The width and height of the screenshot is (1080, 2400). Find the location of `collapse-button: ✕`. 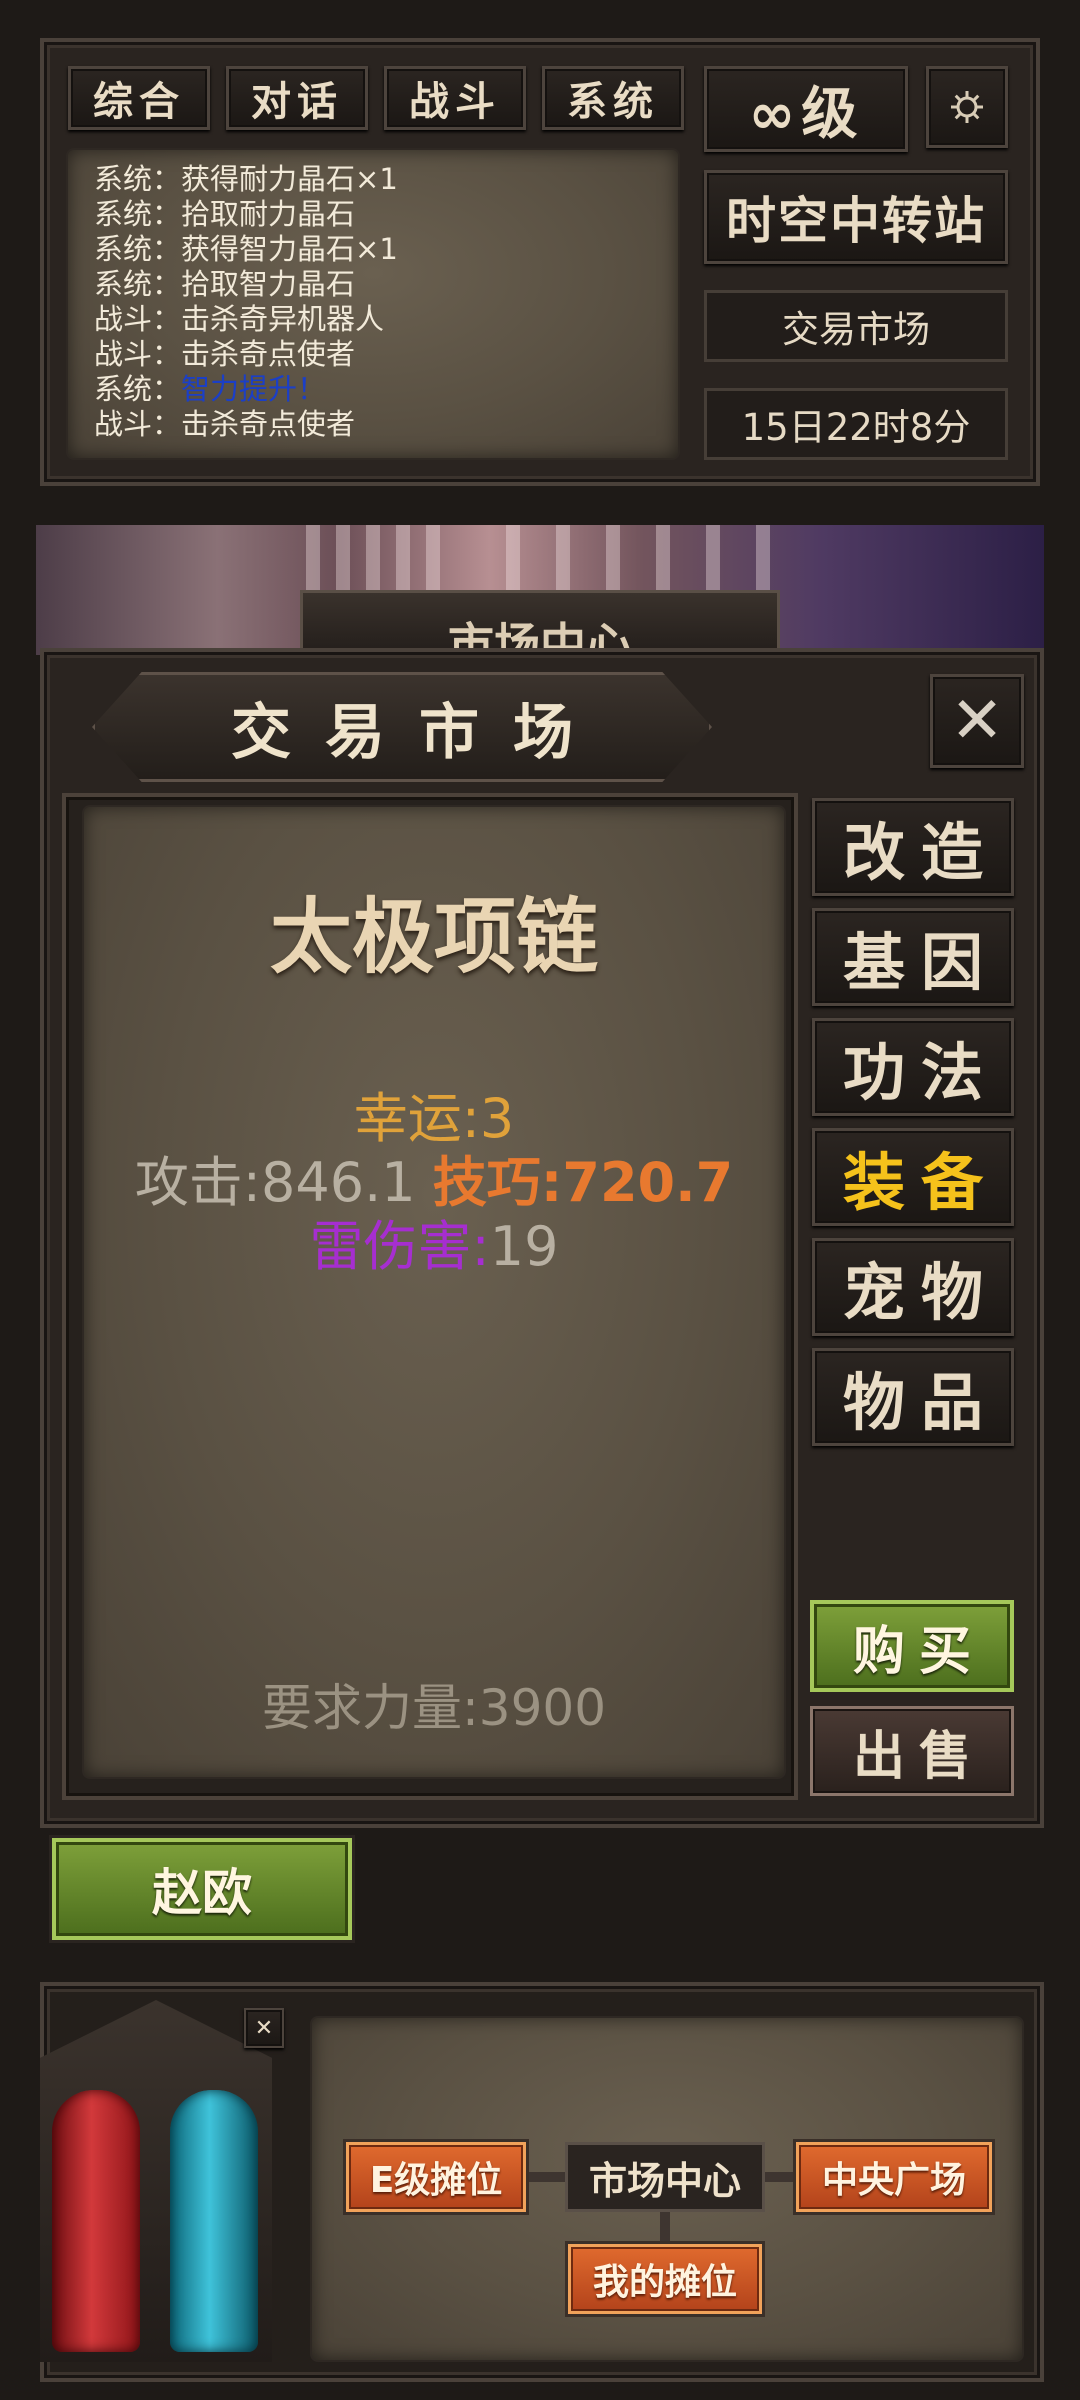

collapse-button: ✕ is located at coordinates (264, 2028).